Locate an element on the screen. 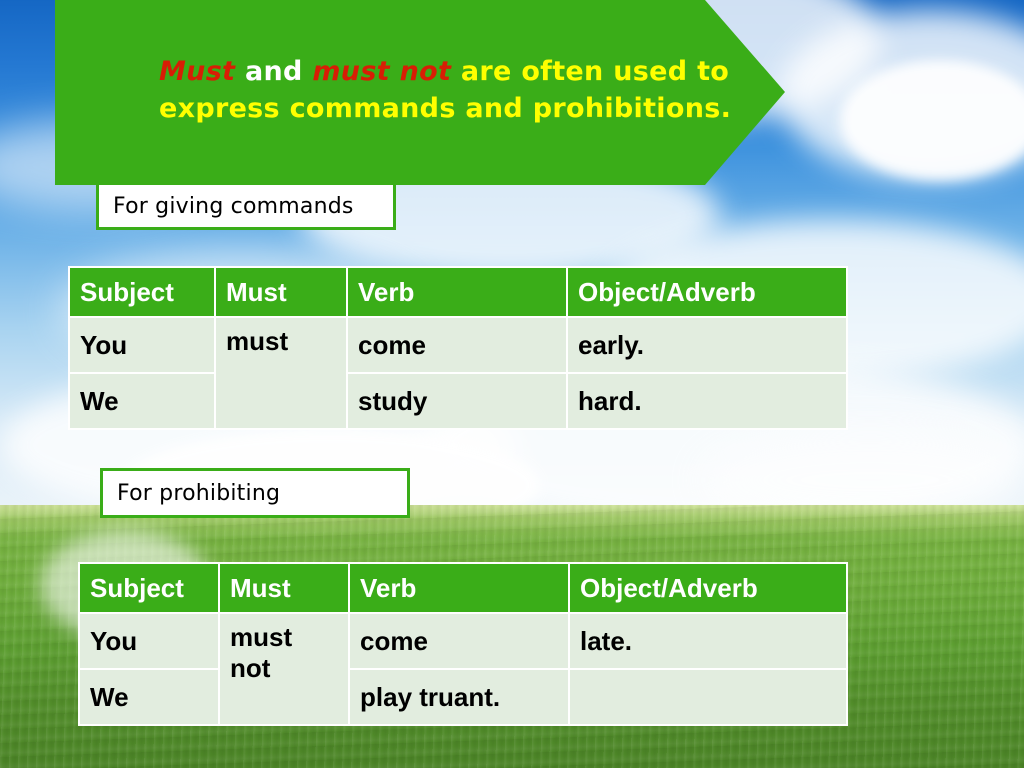 This screenshot has height=768, width=1024. cell-object: hard. is located at coordinates (707, 401).